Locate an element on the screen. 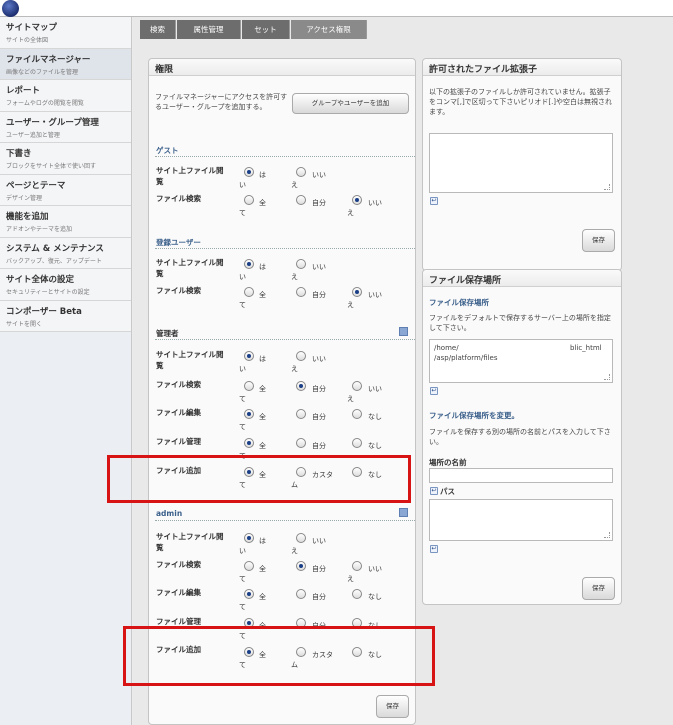 Image resolution: width=673 pixels, height=725 pixels. permissions-save-button: 保存 is located at coordinates (392, 706).